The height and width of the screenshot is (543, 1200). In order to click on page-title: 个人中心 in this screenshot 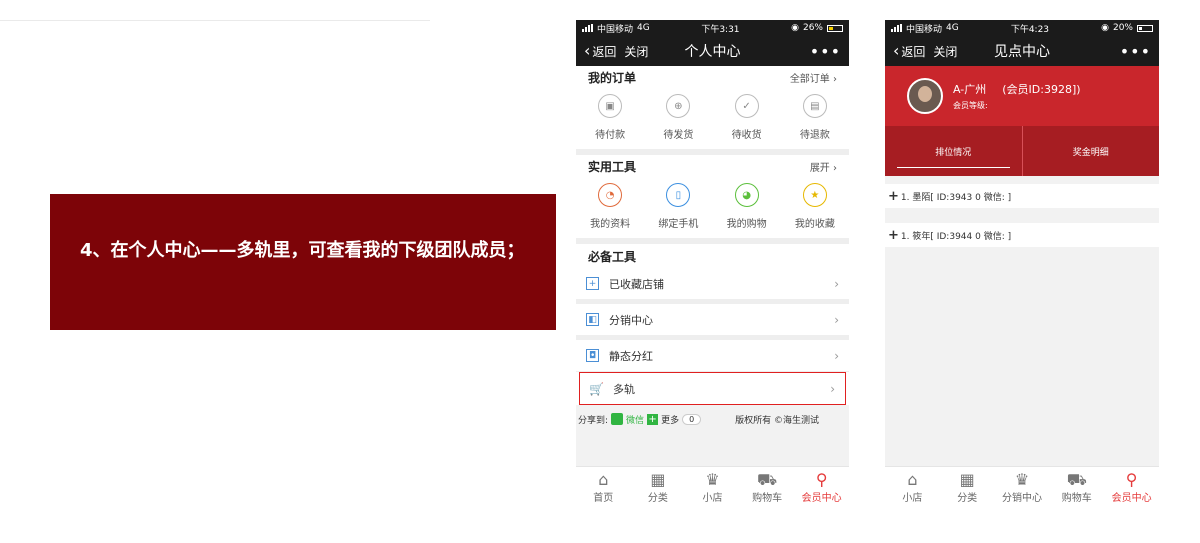, I will do `click(712, 52)`.